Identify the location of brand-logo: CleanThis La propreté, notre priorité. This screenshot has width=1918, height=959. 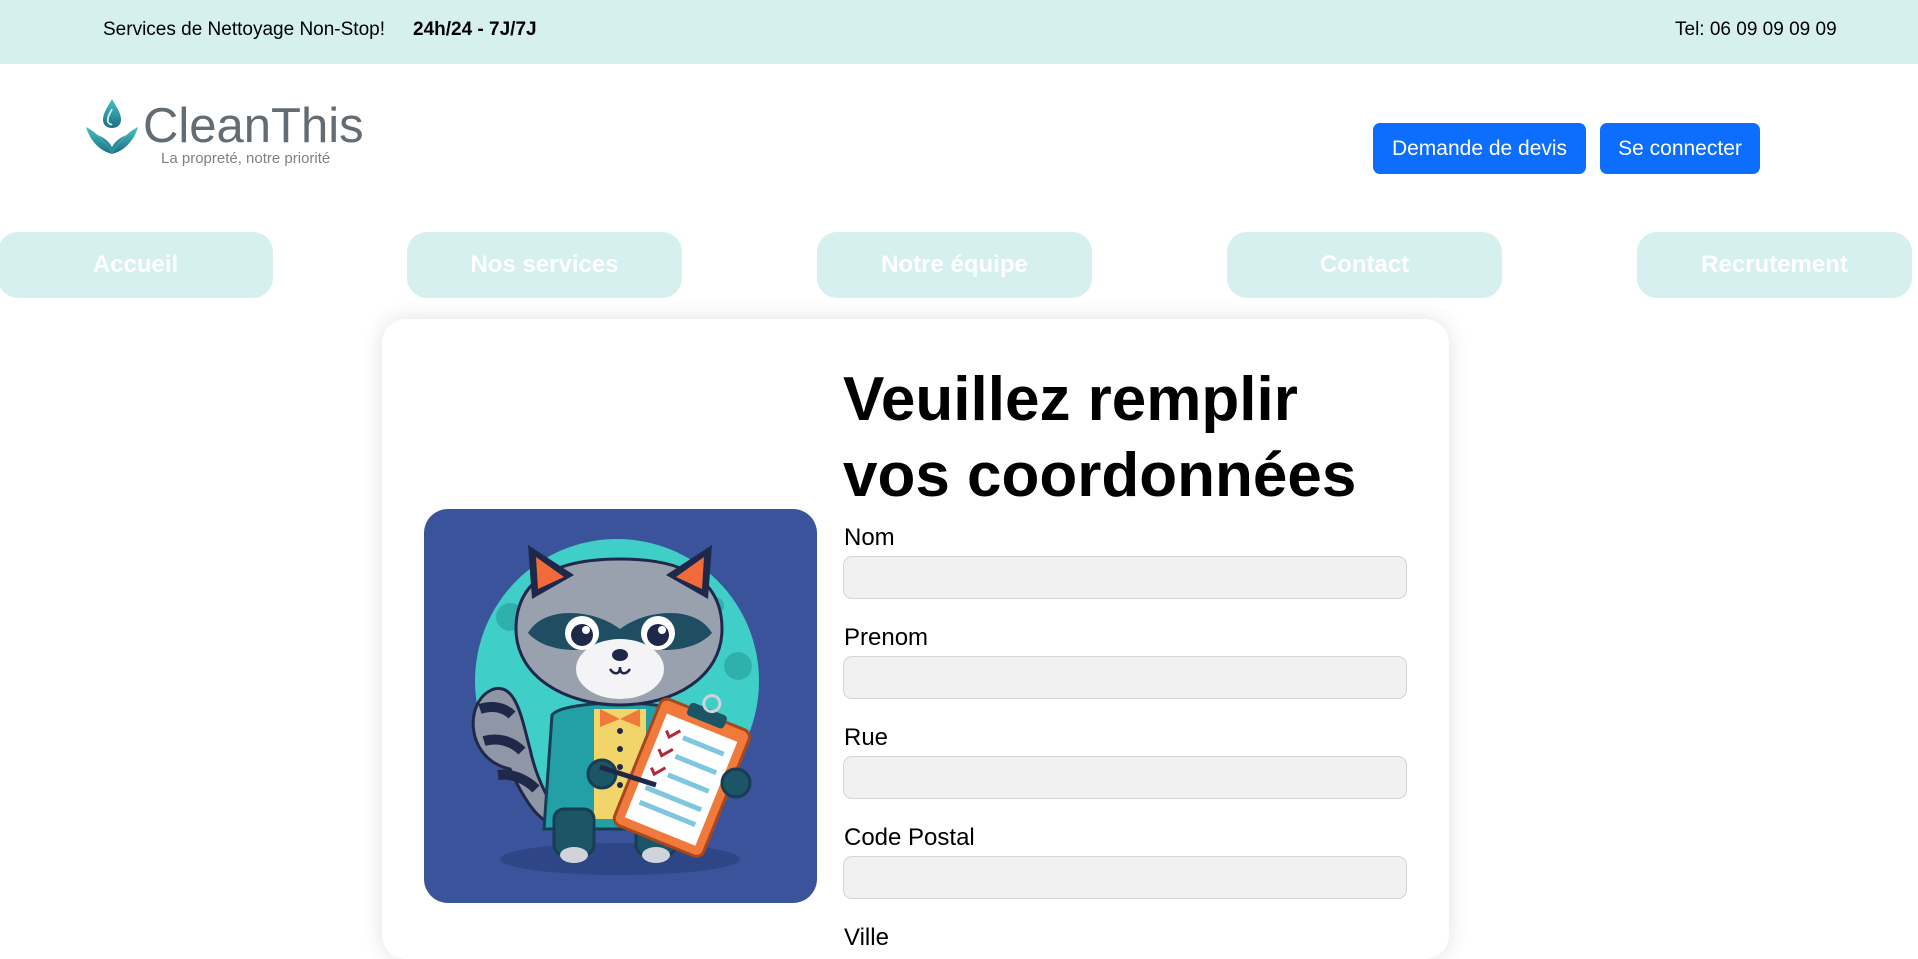
(224, 134).